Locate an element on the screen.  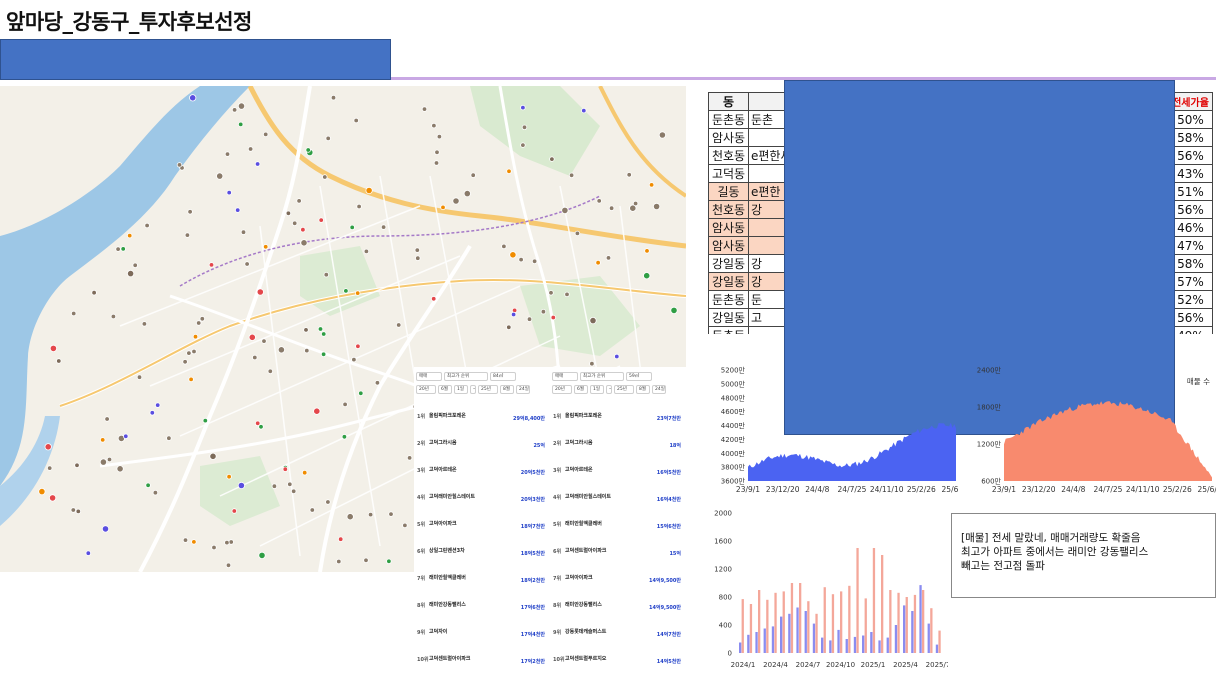
ranking-item: 1위 올림픽파크포레온 29억8,400만 is located at coordinates (482, 423).